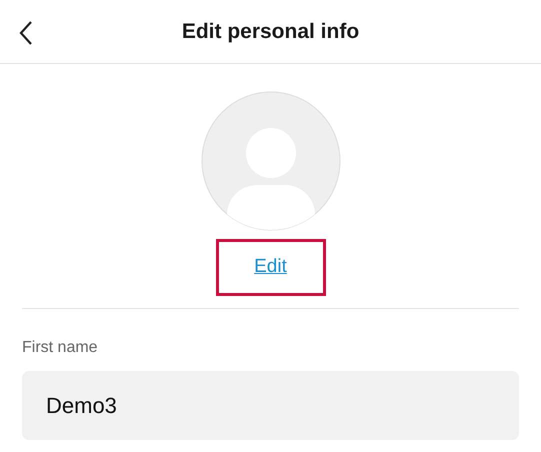 The width and height of the screenshot is (541, 452). Describe the element at coordinates (60, 348) in the screenshot. I see `field-label: First name` at that location.